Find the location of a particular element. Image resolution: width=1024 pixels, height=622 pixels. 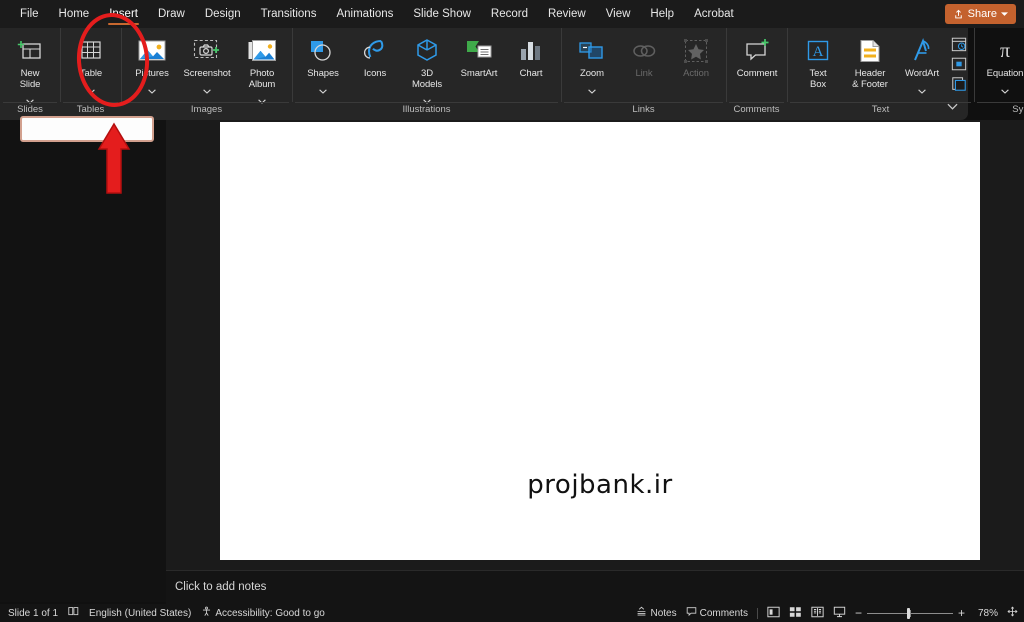

smartart-button: SmartArt is located at coordinates (479, 64).